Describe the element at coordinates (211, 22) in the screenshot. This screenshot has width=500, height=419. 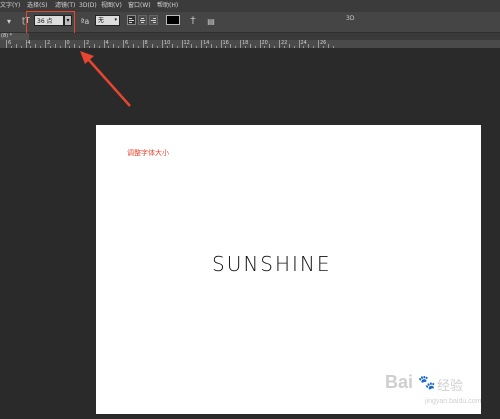
I see `character-panel-icon: ▤` at that location.